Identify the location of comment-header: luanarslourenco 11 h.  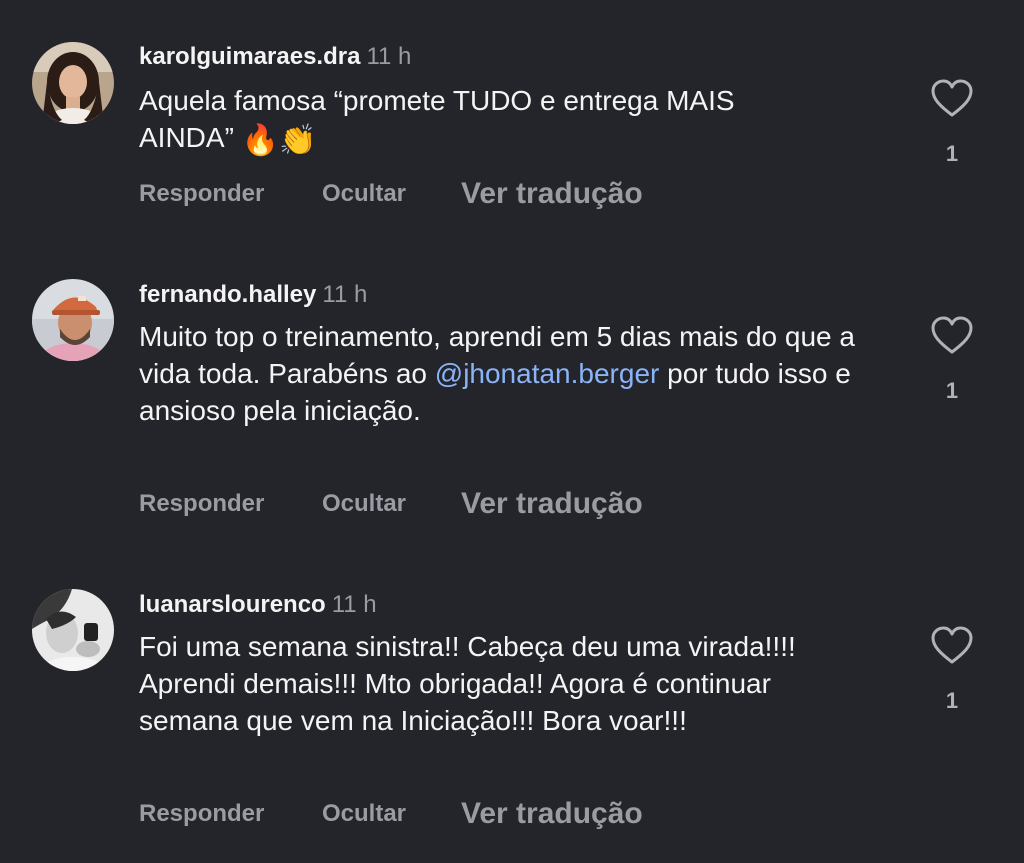
(258, 605).